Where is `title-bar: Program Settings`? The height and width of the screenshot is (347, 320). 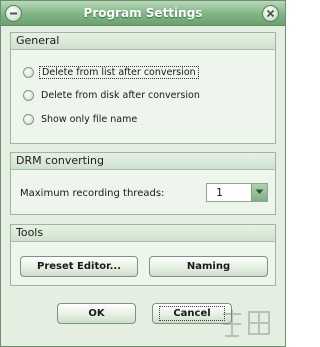
title-bar: Program Settings is located at coordinates (143, 13).